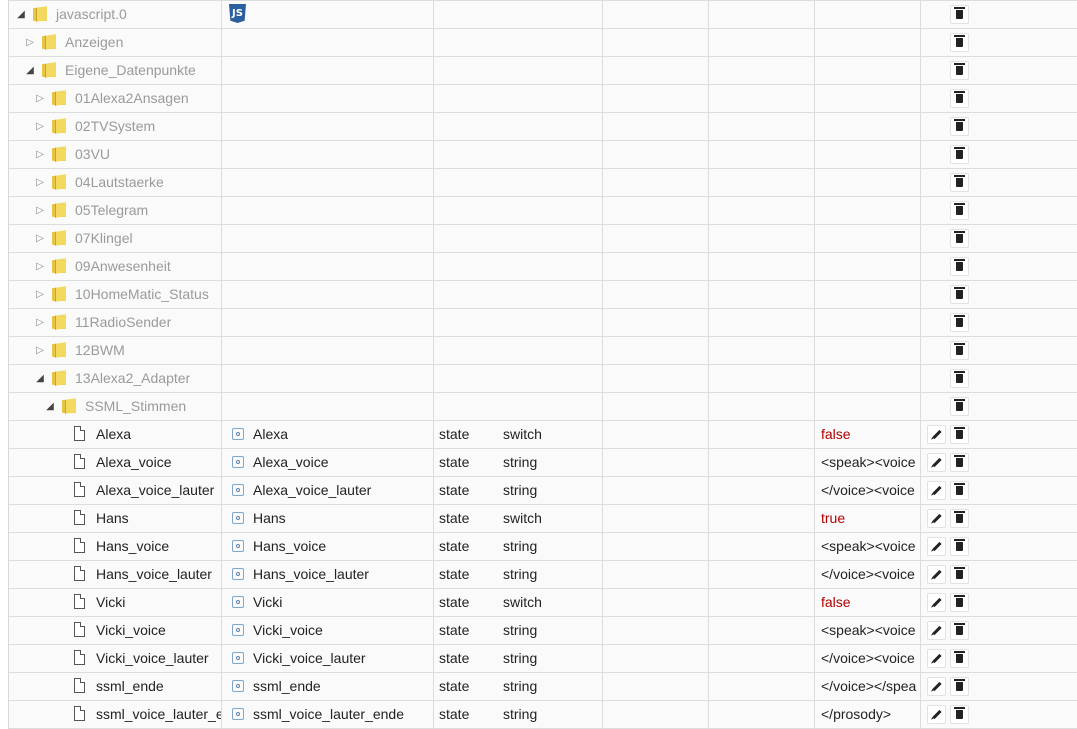  Describe the element at coordinates (520, 490) in the screenshot. I see `state-role: string` at that location.